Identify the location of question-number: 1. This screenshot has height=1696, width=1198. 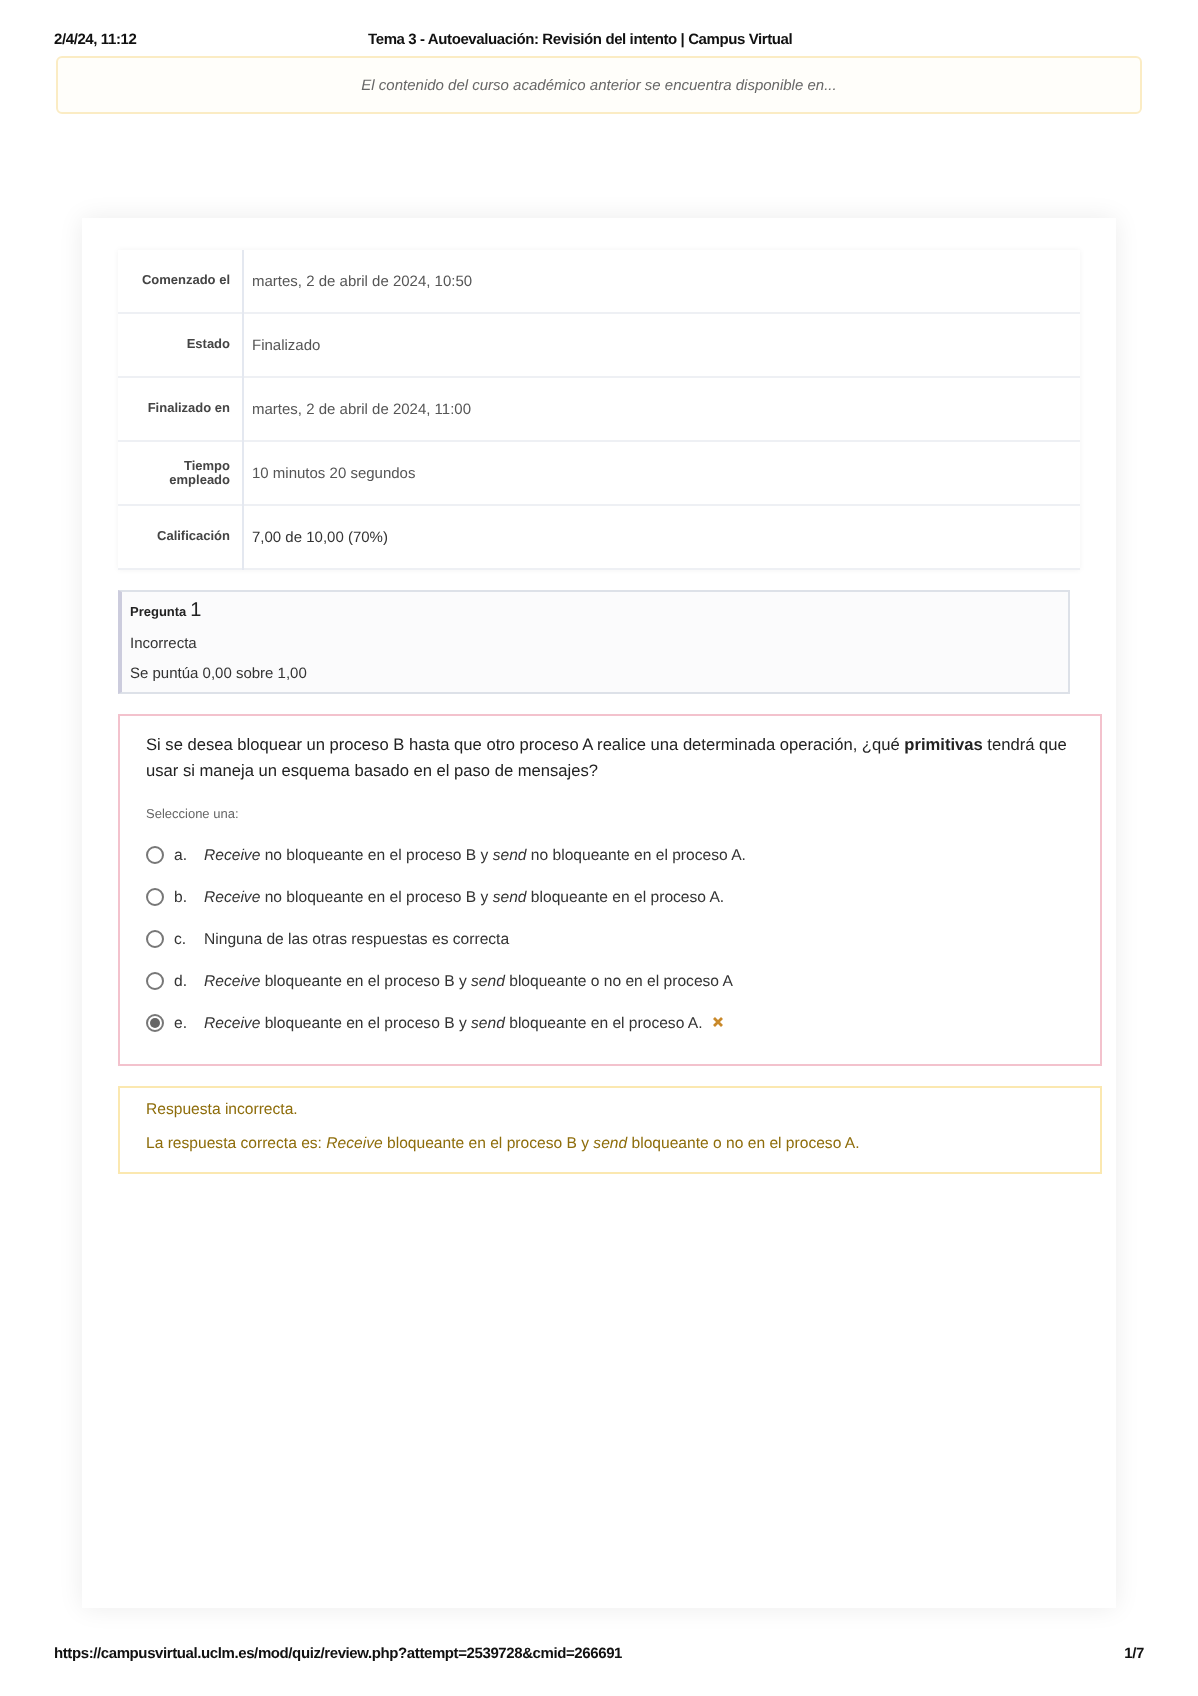
(196, 611).